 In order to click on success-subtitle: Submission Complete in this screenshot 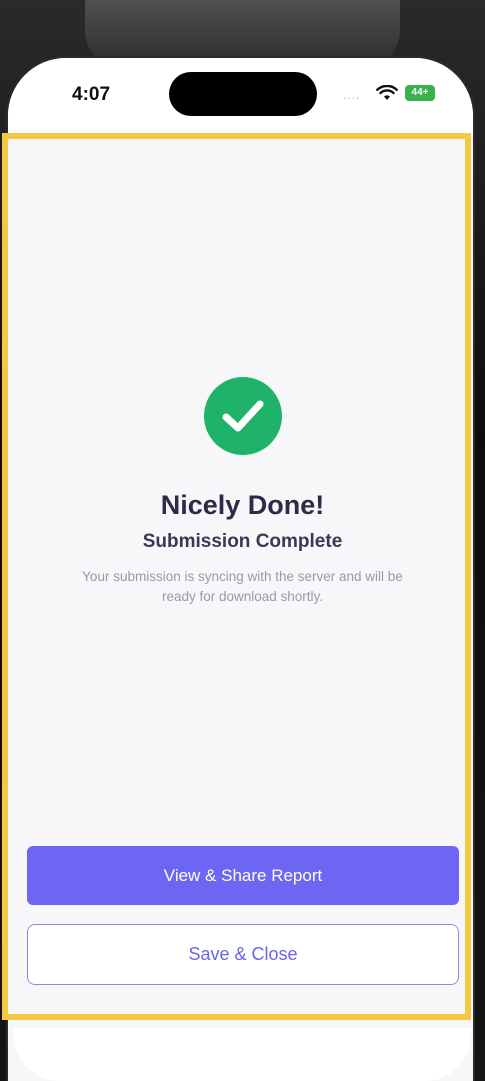, I will do `click(242, 541)`.